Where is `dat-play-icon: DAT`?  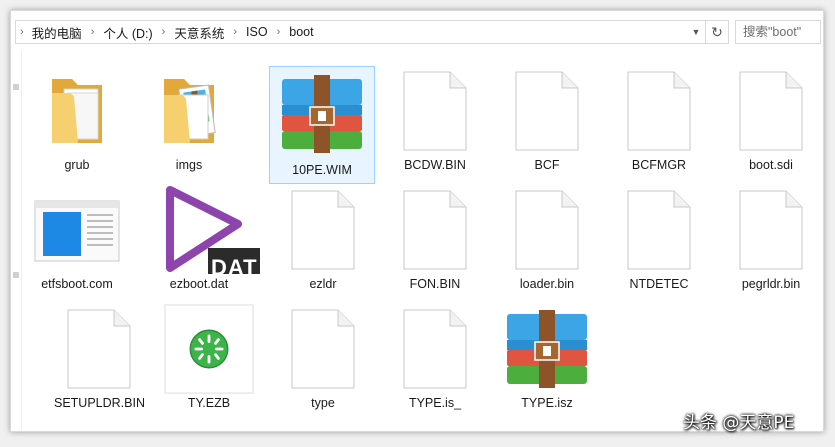
dat-play-icon: DAT is located at coordinates (208, 233).